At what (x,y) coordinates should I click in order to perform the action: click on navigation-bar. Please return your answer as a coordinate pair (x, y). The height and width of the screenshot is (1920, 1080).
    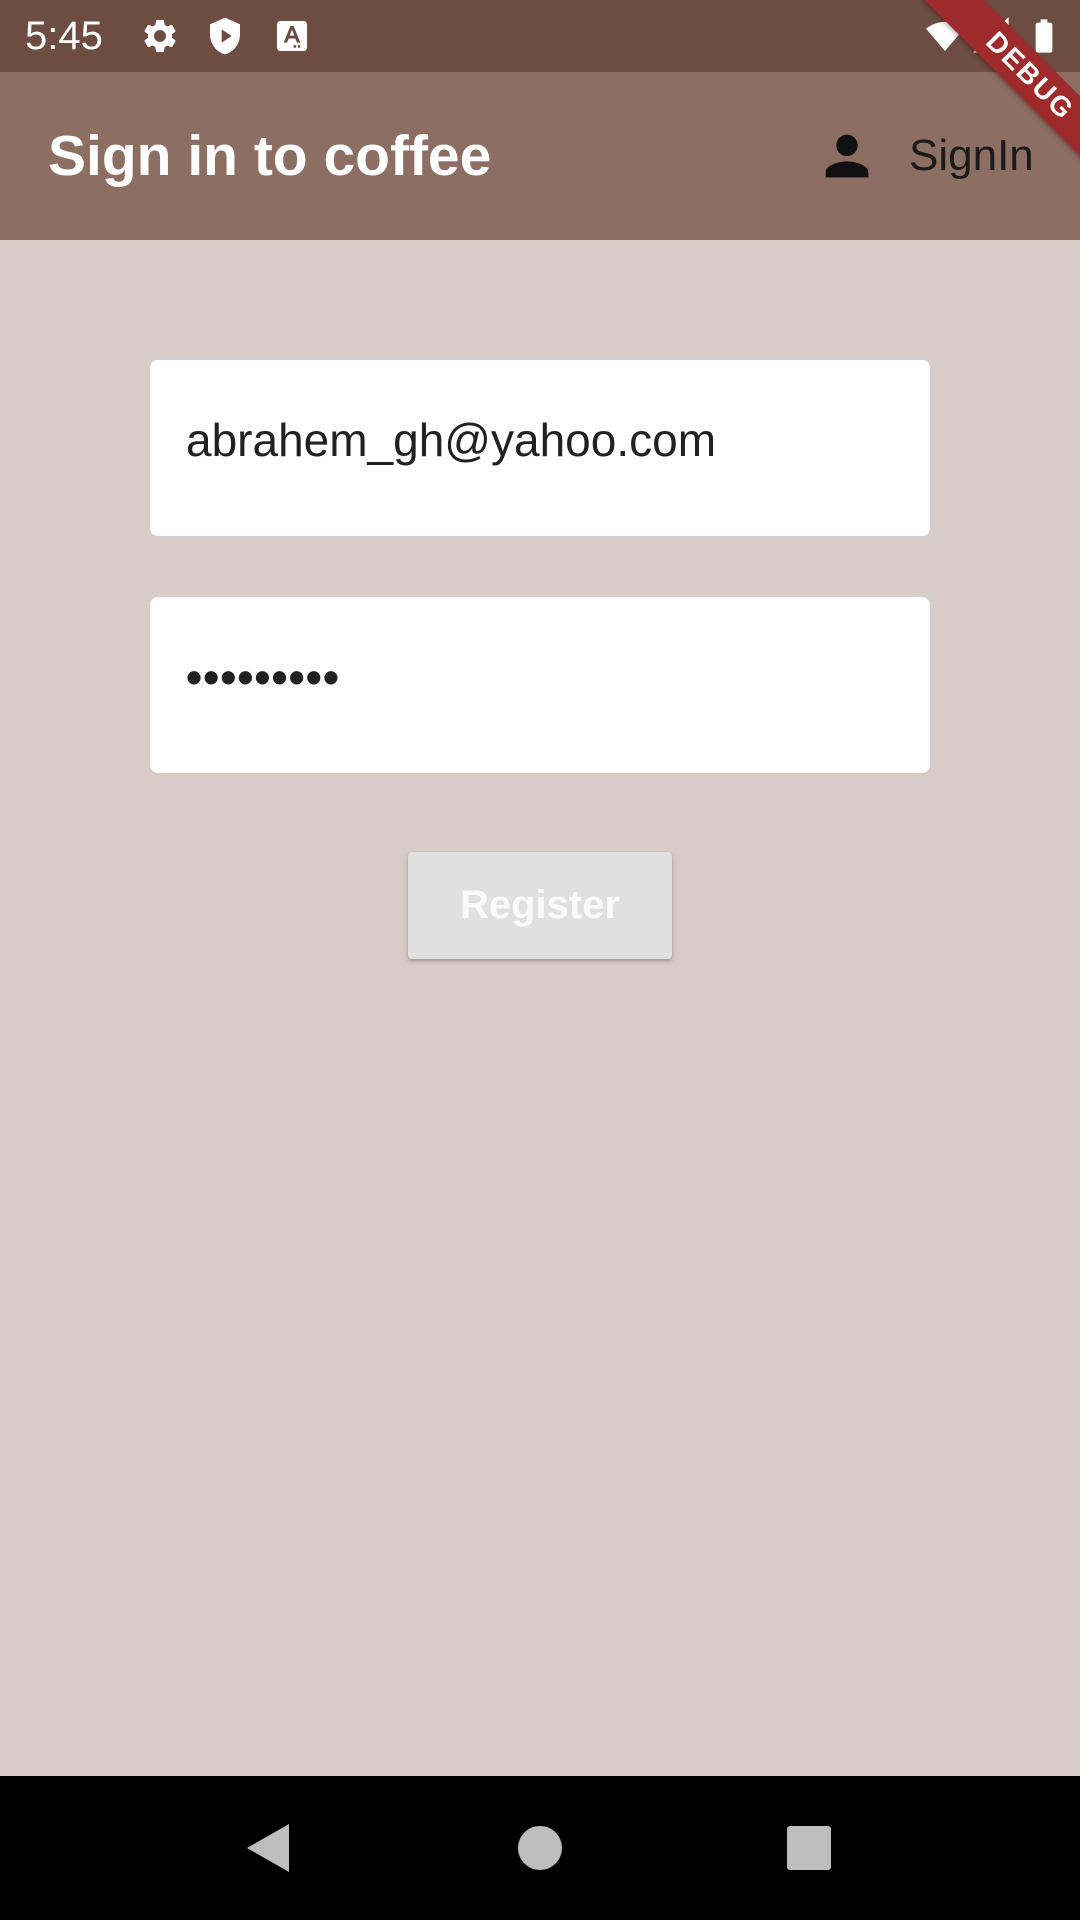
    Looking at the image, I should click on (540, 1848).